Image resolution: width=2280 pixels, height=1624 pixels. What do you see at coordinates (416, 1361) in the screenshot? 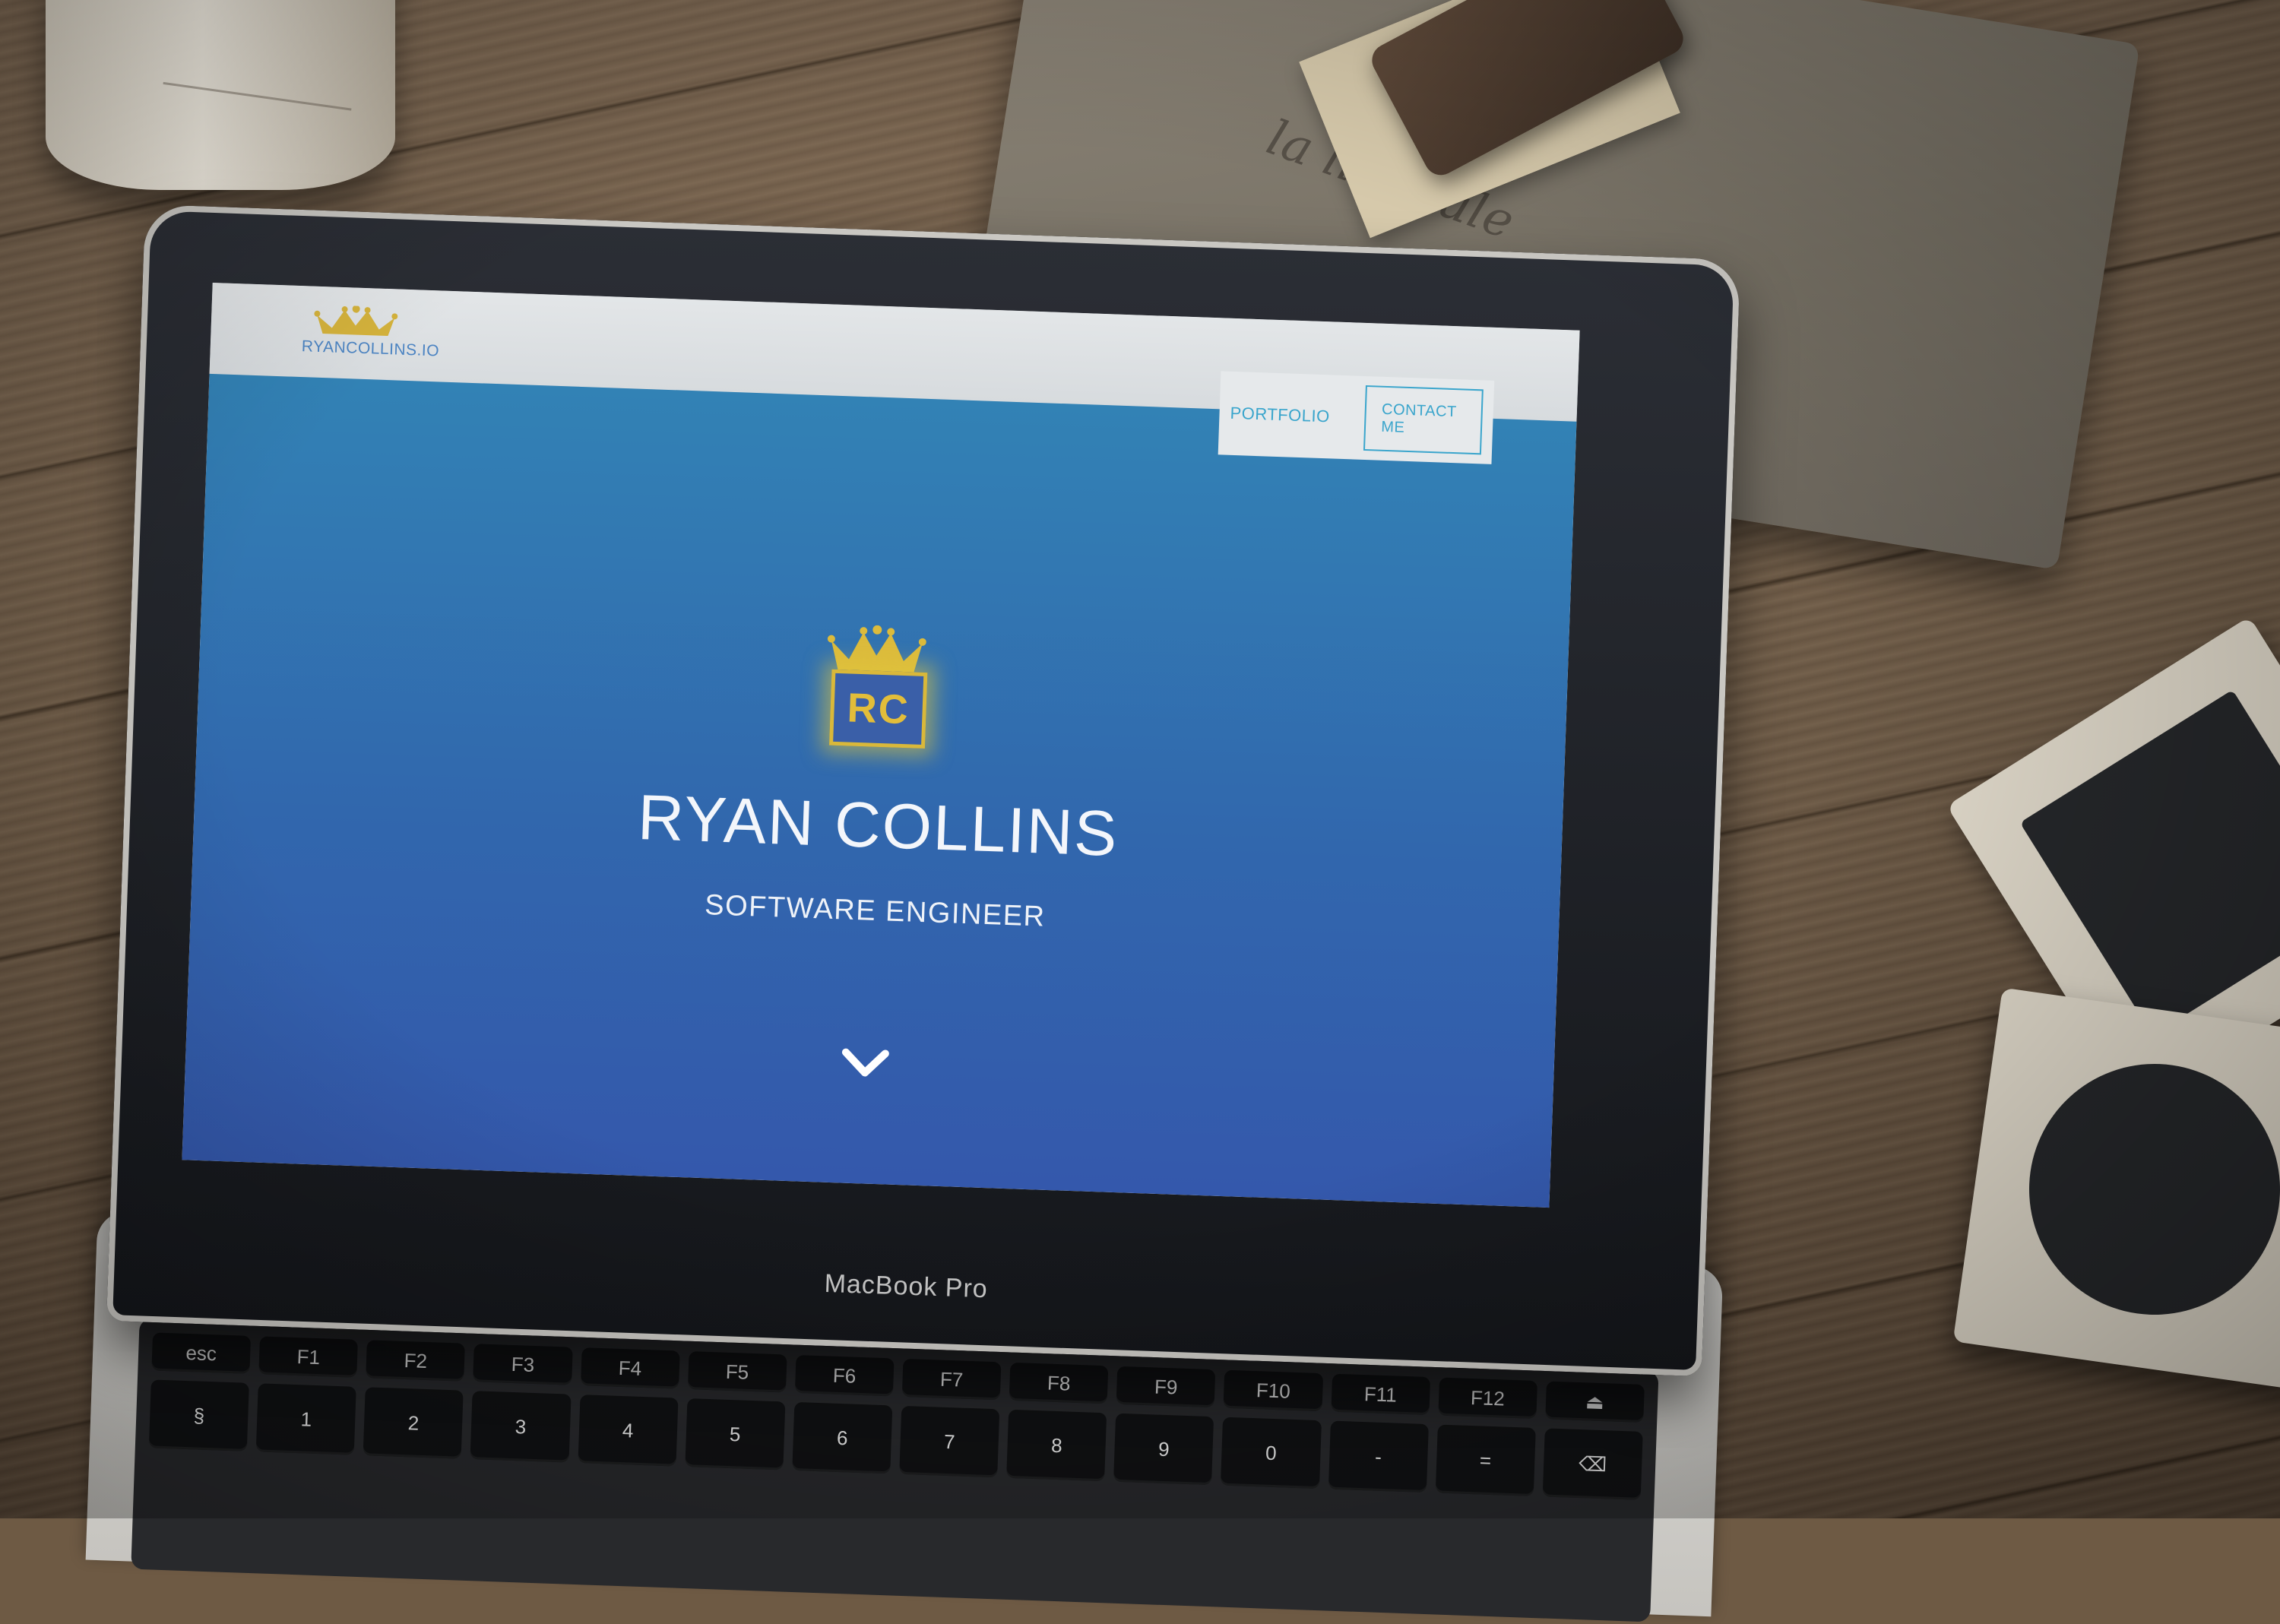
I see `key-f2: F2` at bounding box center [416, 1361].